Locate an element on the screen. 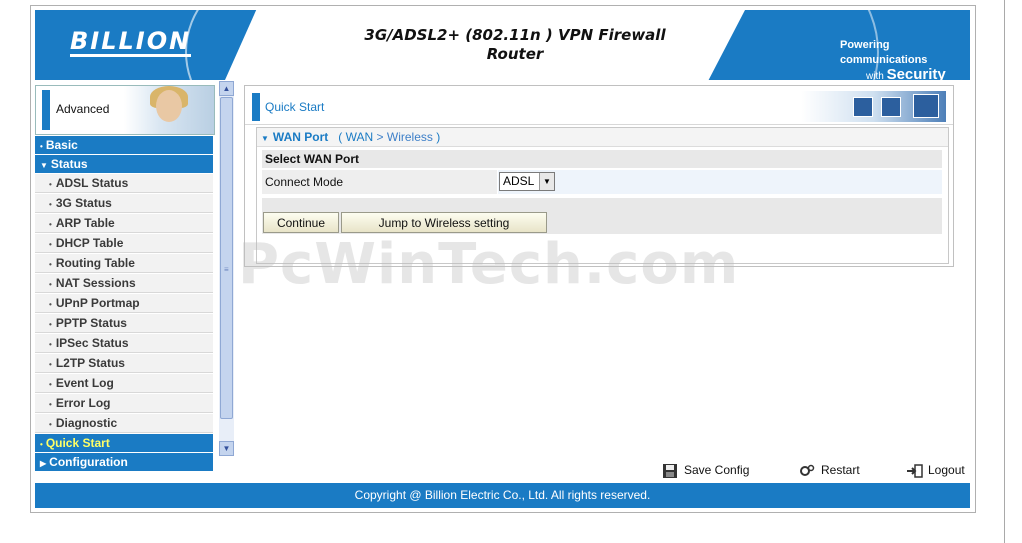 This screenshot has height=543, width=1022. sidebar-item-error-log: • Error Log is located at coordinates (124, 403).